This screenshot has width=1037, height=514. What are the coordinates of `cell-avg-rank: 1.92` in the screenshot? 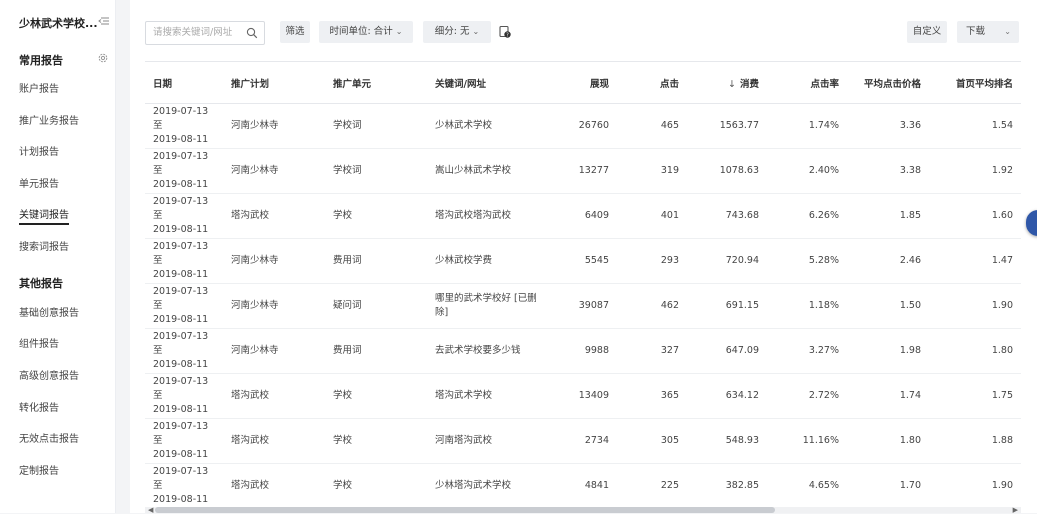 It's located at (1002, 170).